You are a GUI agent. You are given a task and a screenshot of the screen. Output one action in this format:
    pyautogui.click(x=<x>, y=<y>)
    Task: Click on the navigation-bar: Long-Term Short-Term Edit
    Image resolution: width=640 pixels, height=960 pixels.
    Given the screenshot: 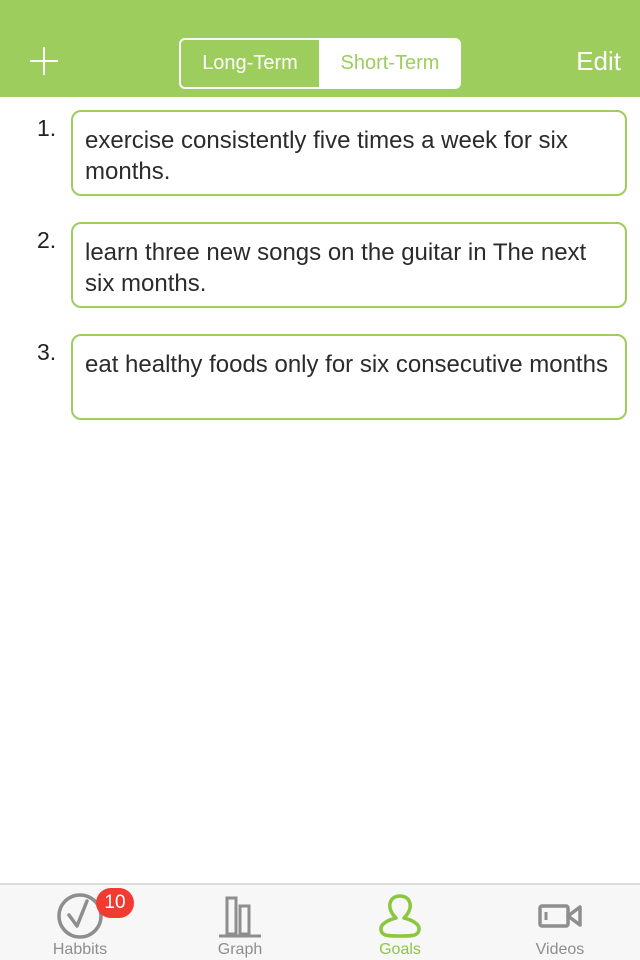 What is the action you would take?
    pyautogui.click(x=320, y=48)
    